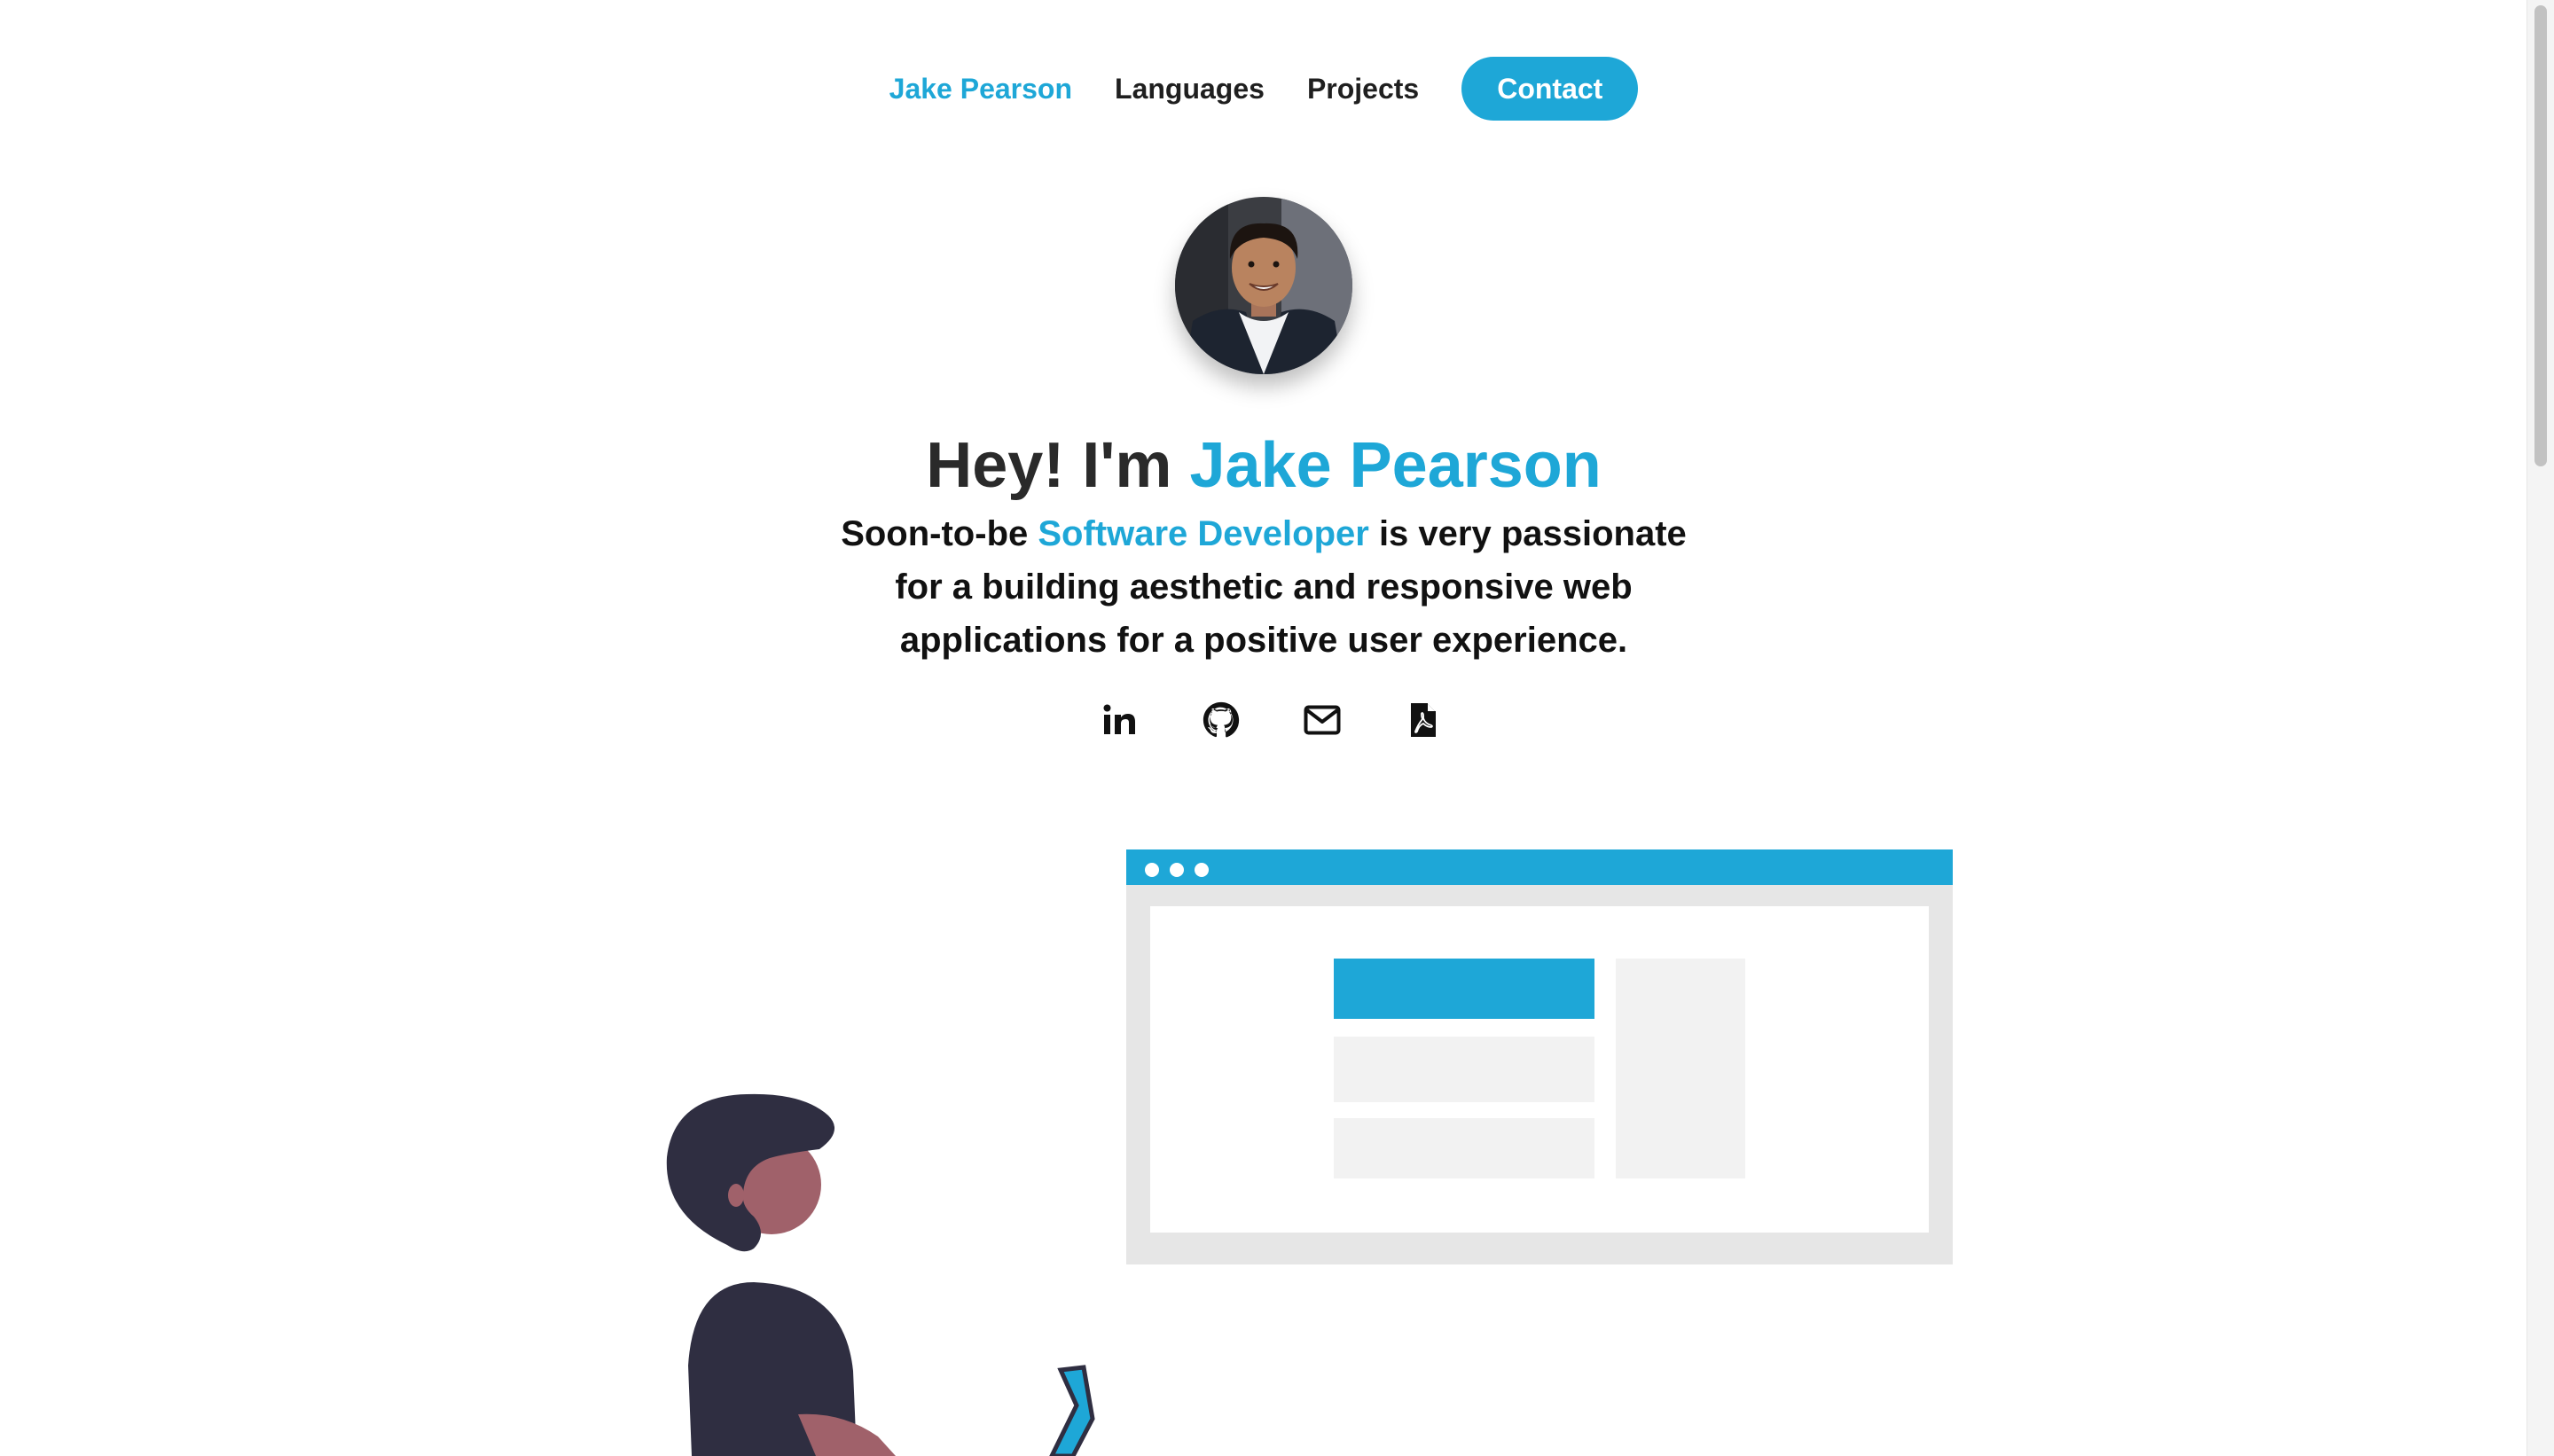  Describe the element at coordinates (1539, 1056) in the screenshot. I see `browser-window-graphic` at that location.